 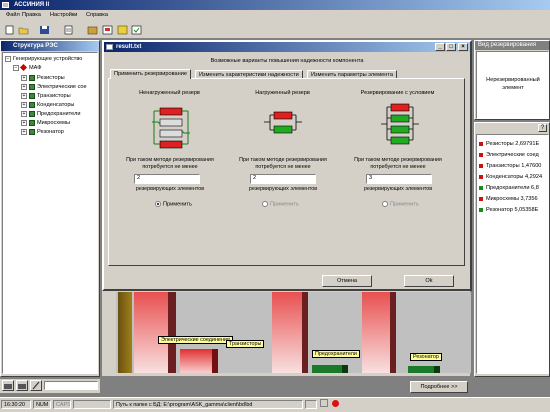 What do you see at coordinates (171, 128) in the screenshot?
I see `unloaded-redundancy-diagram` at bounding box center [171, 128].